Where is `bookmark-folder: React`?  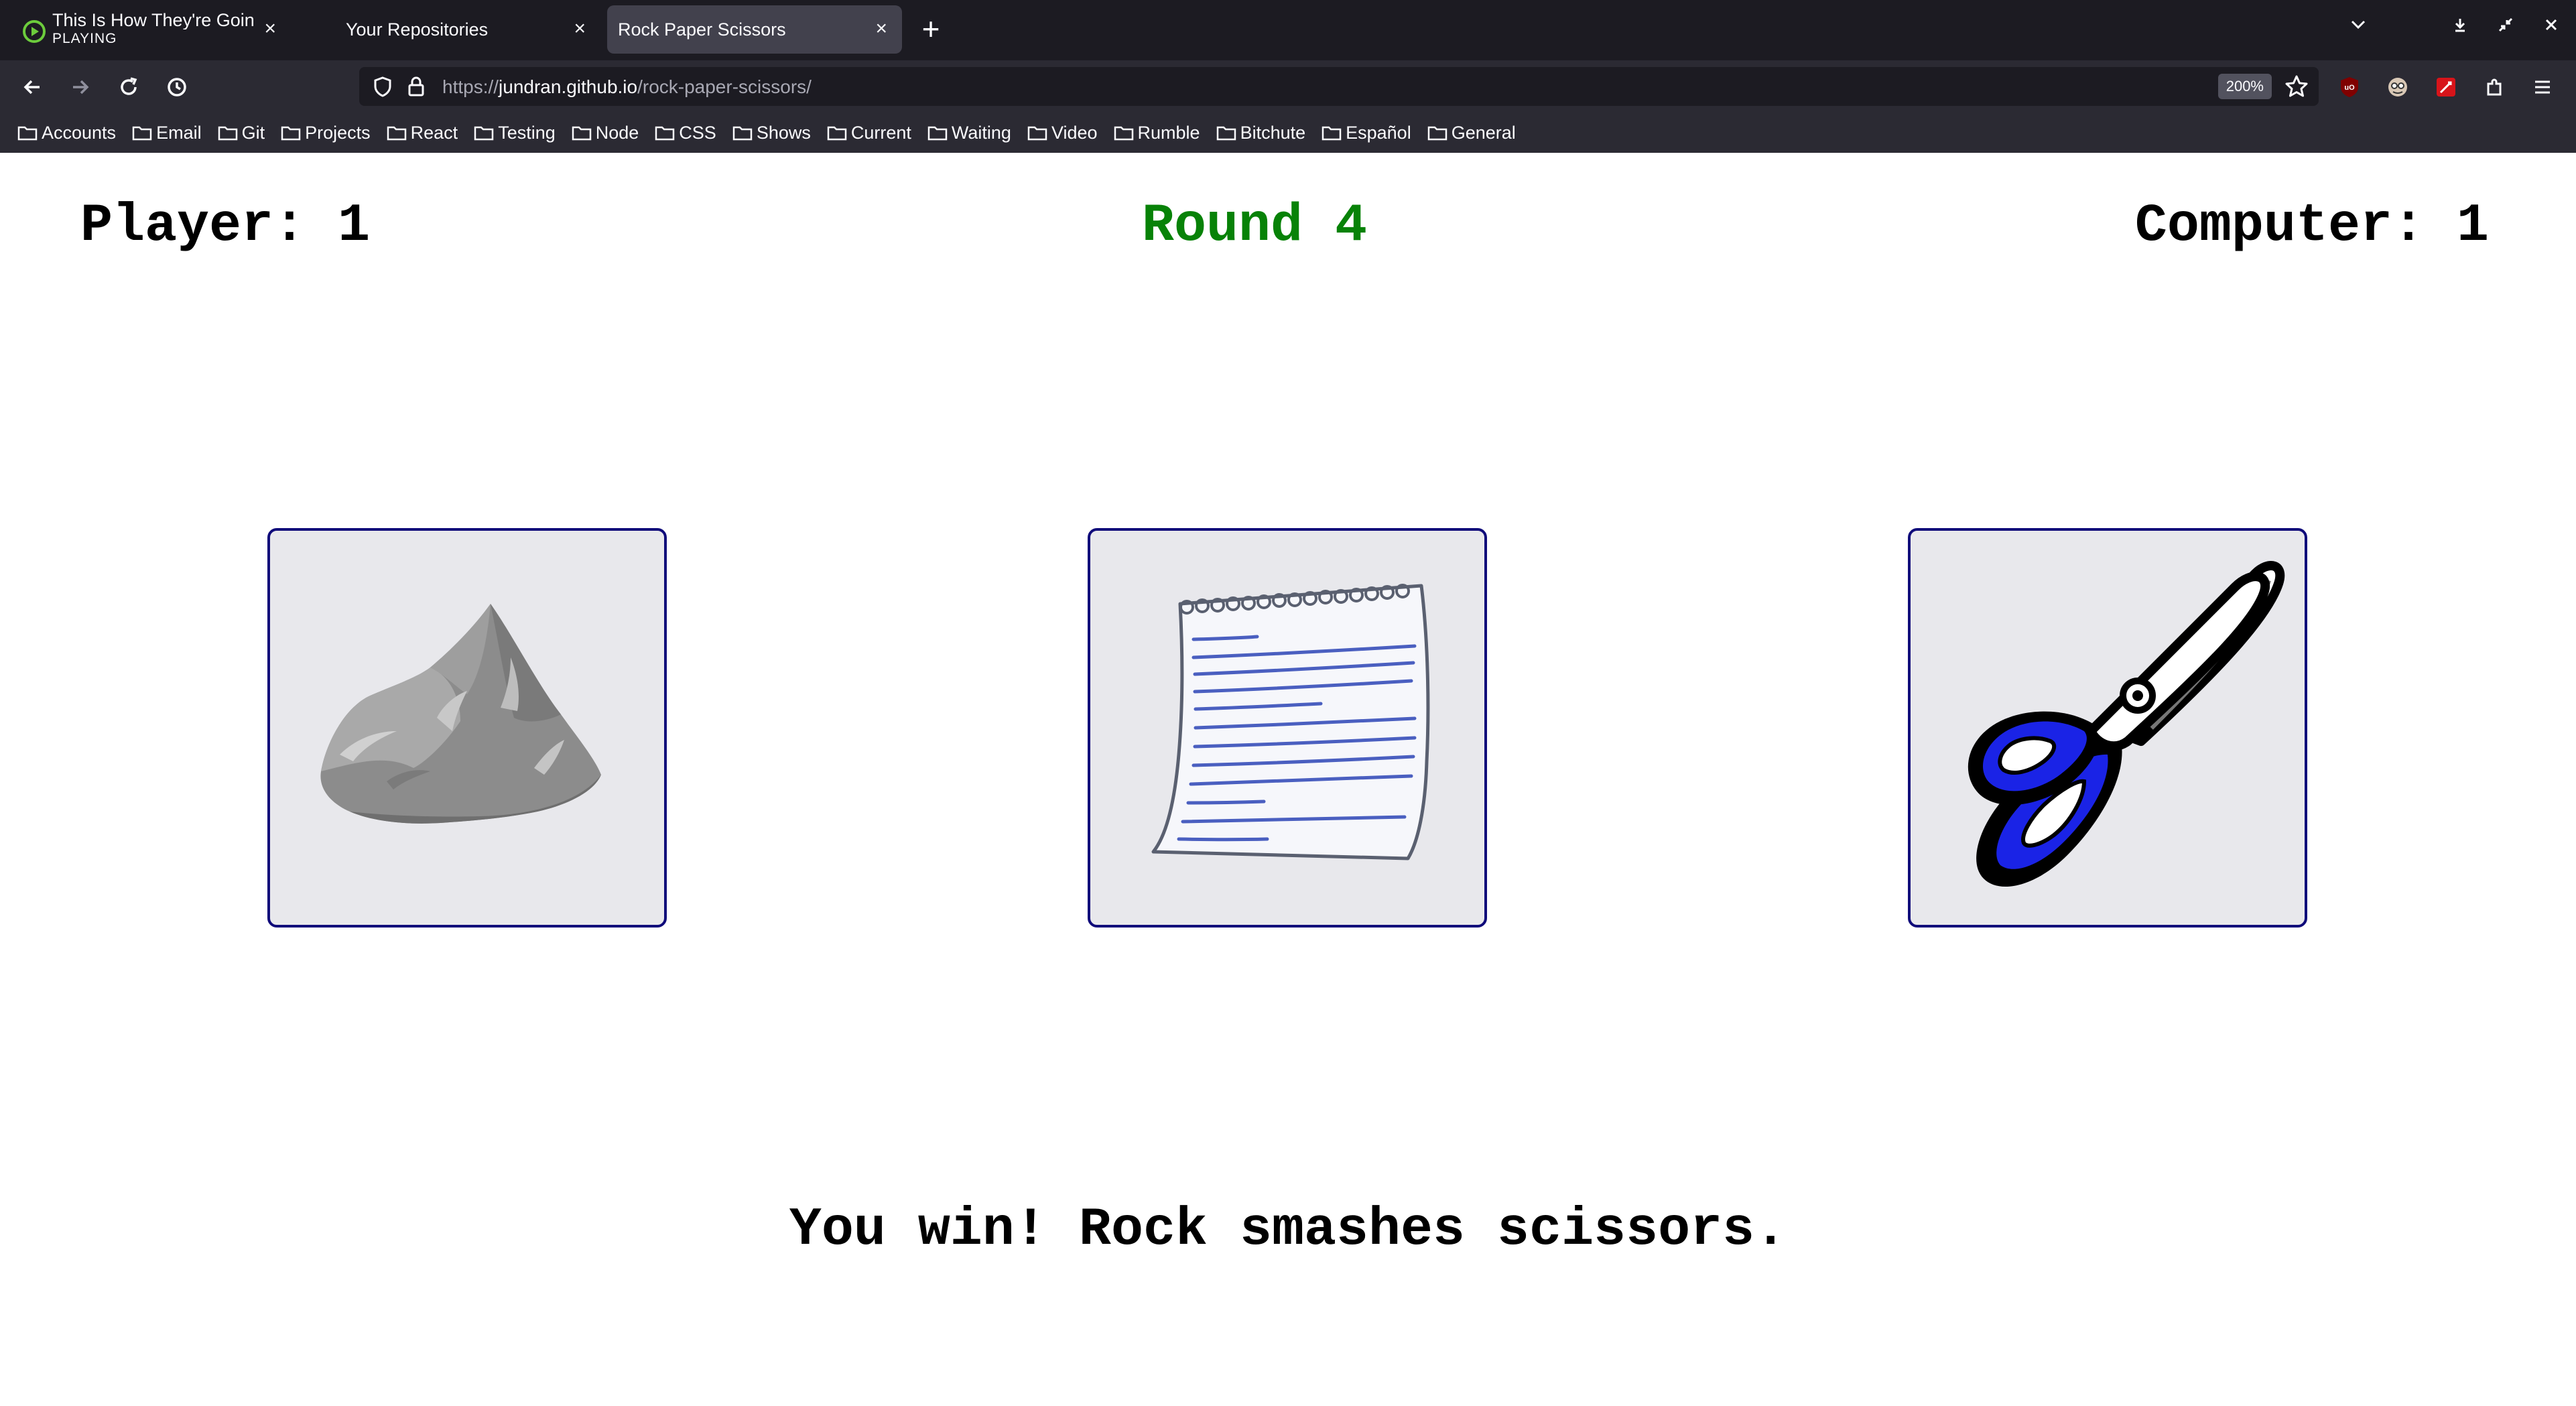 bookmark-folder: React is located at coordinates (422, 133).